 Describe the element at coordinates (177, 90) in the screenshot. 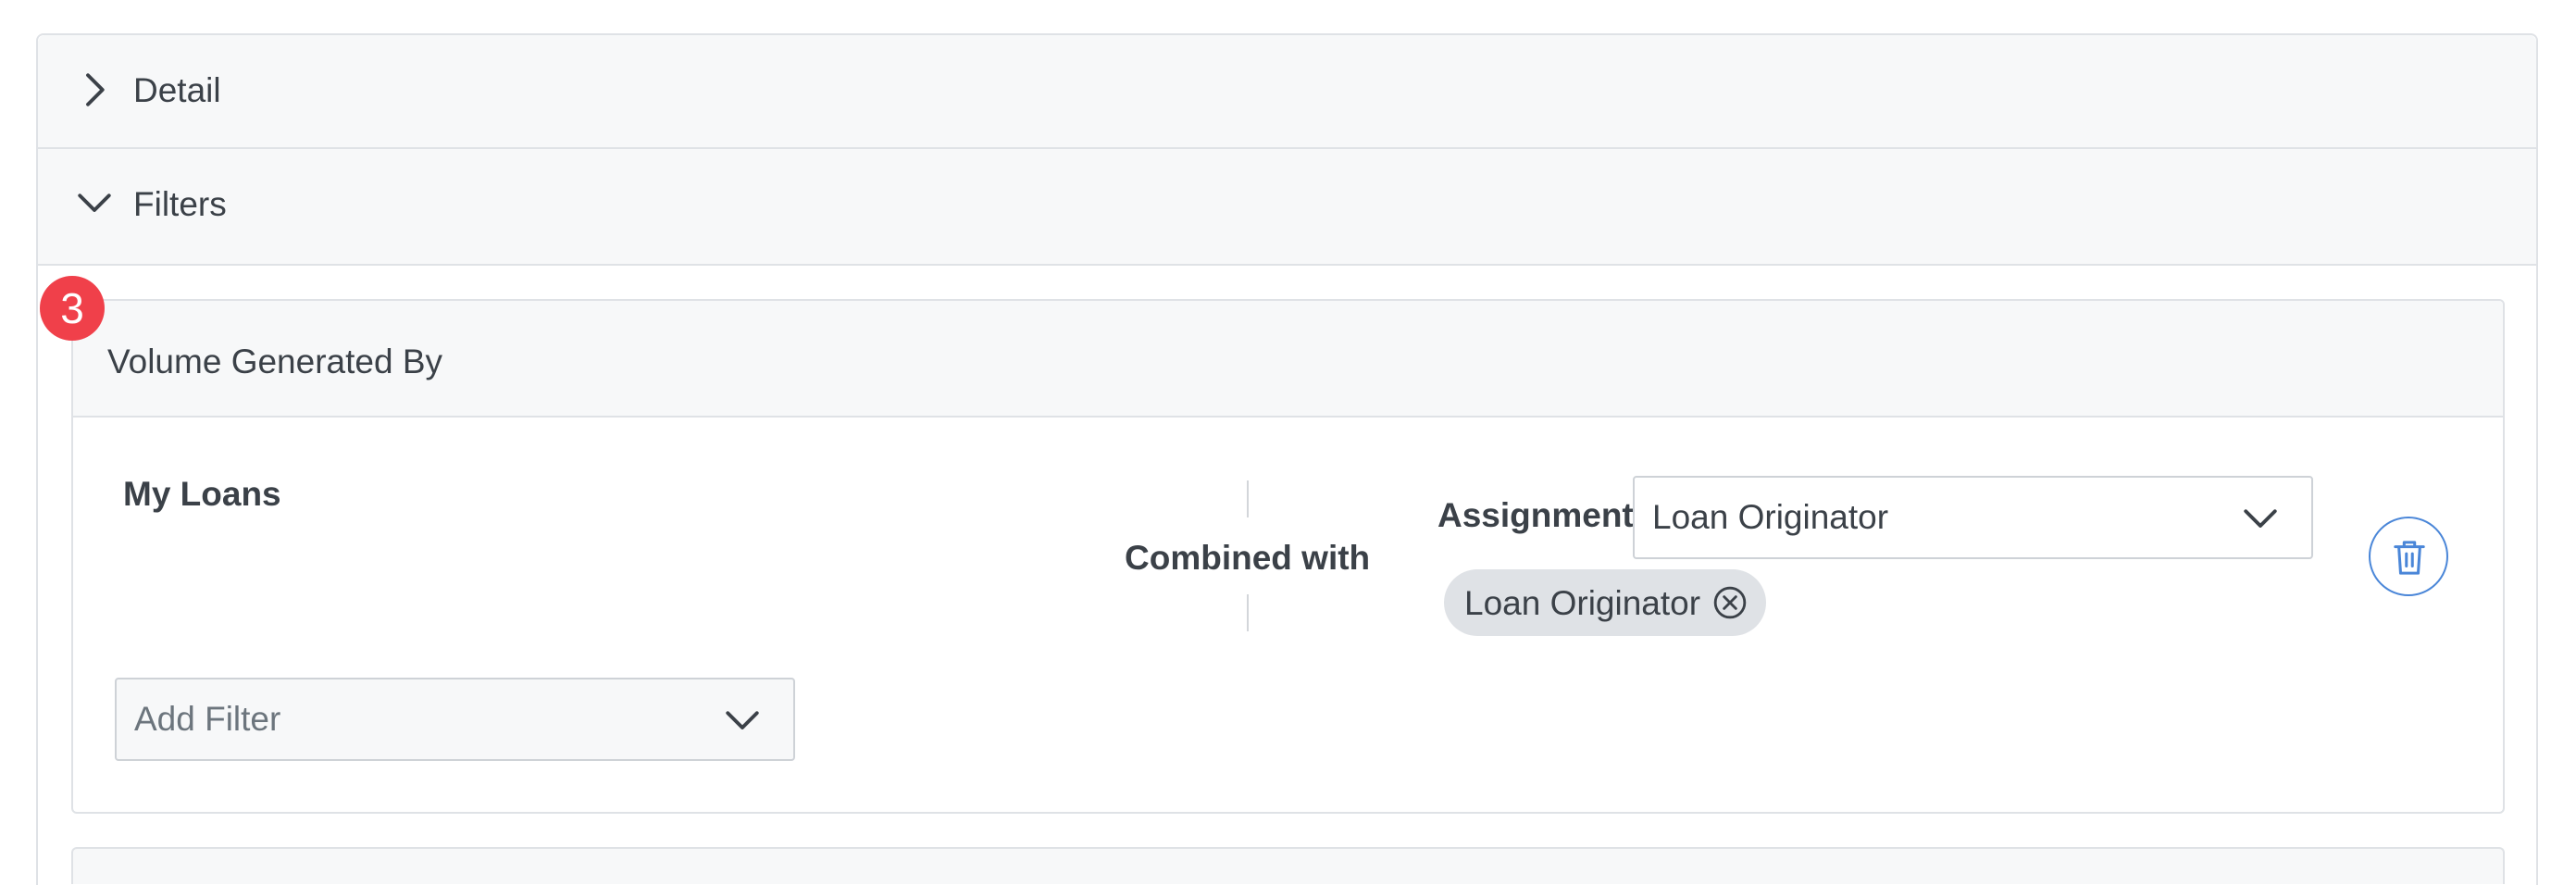

I see `accordion-detail-label: Detail` at that location.